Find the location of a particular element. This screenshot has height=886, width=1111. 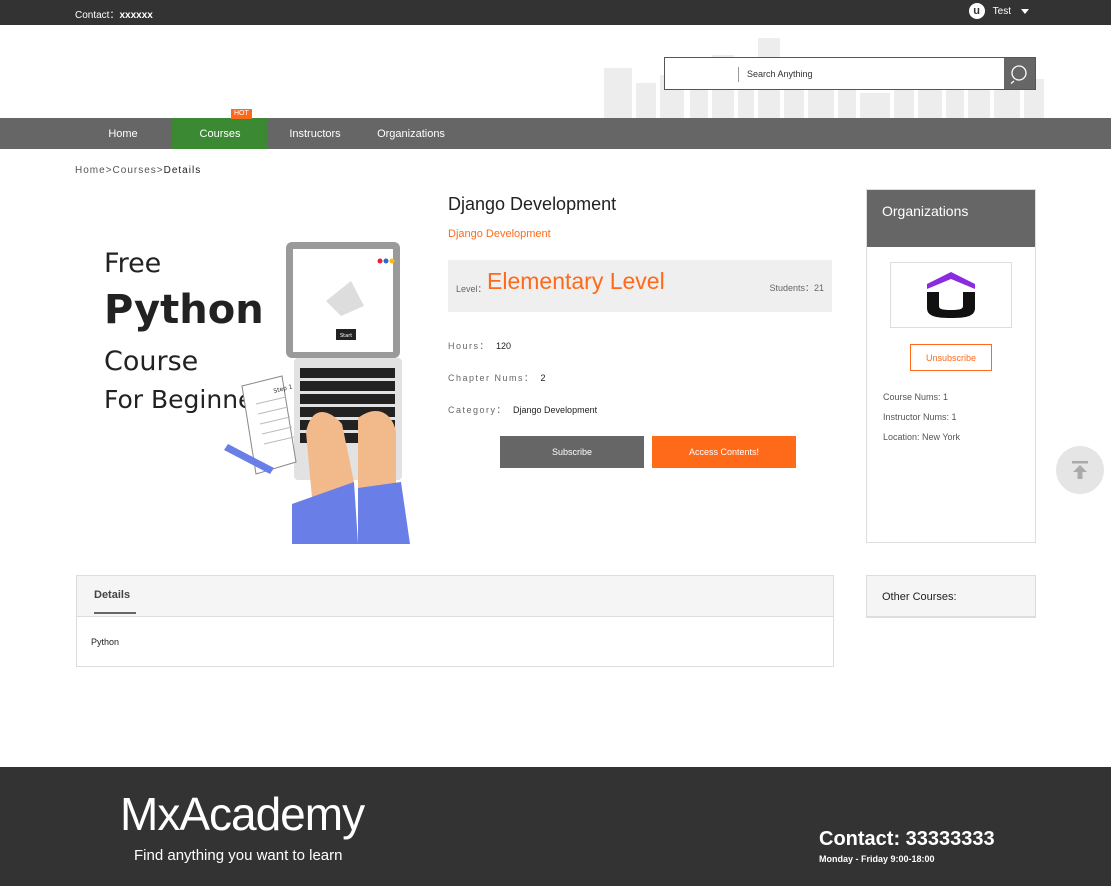

image-text-free: Free is located at coordinates (132, 263).